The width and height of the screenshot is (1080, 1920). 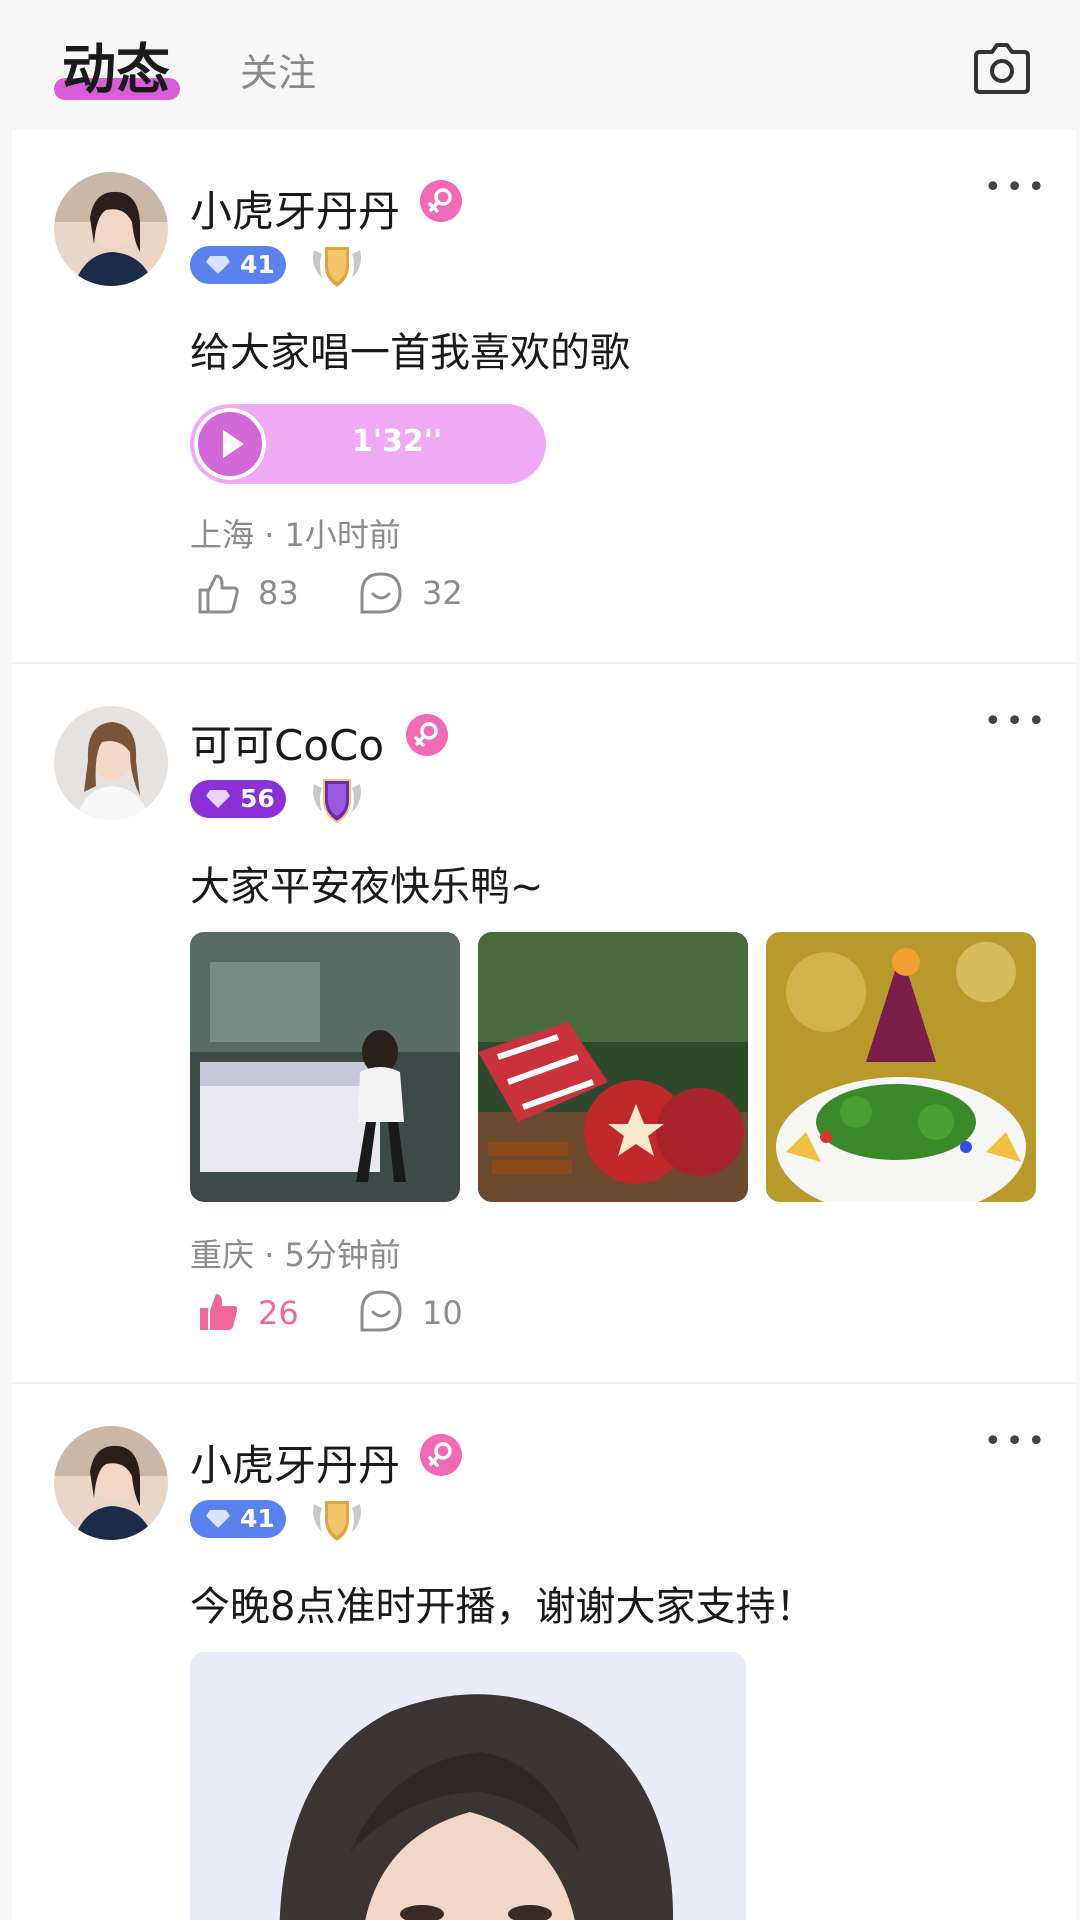 I want to click on tab-following: 关注, so click(x=278, y=69).